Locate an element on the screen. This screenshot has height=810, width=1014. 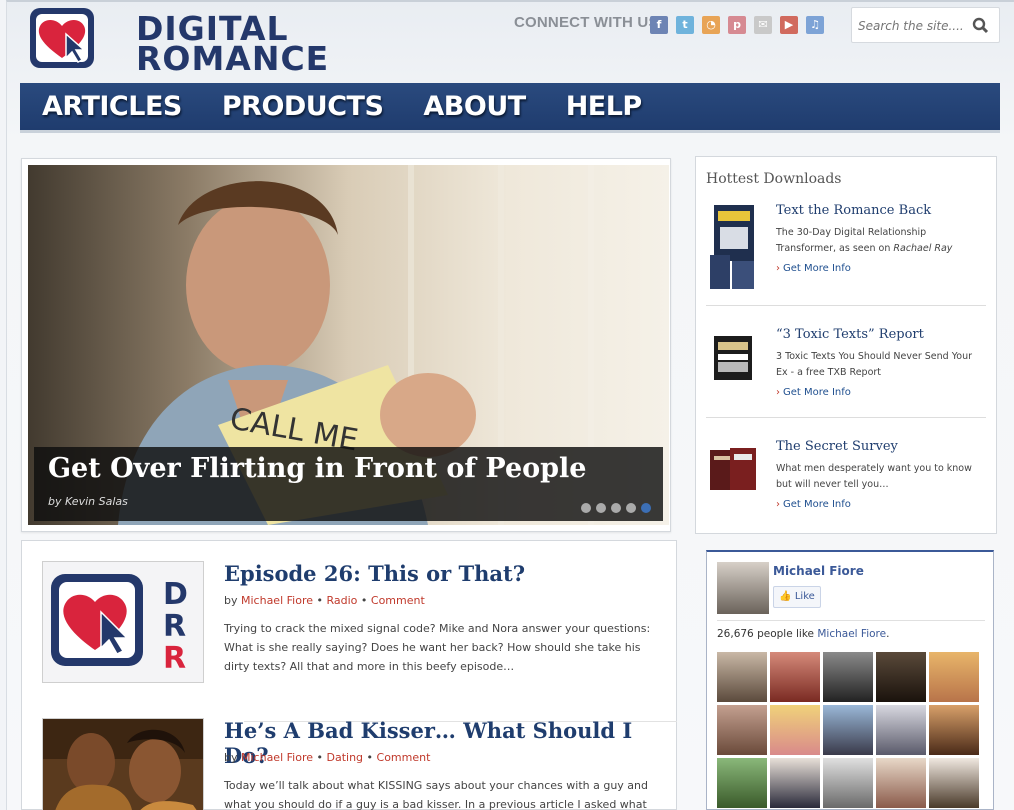
download-title: Text the Romance Back is located at coordinates (853, 210).